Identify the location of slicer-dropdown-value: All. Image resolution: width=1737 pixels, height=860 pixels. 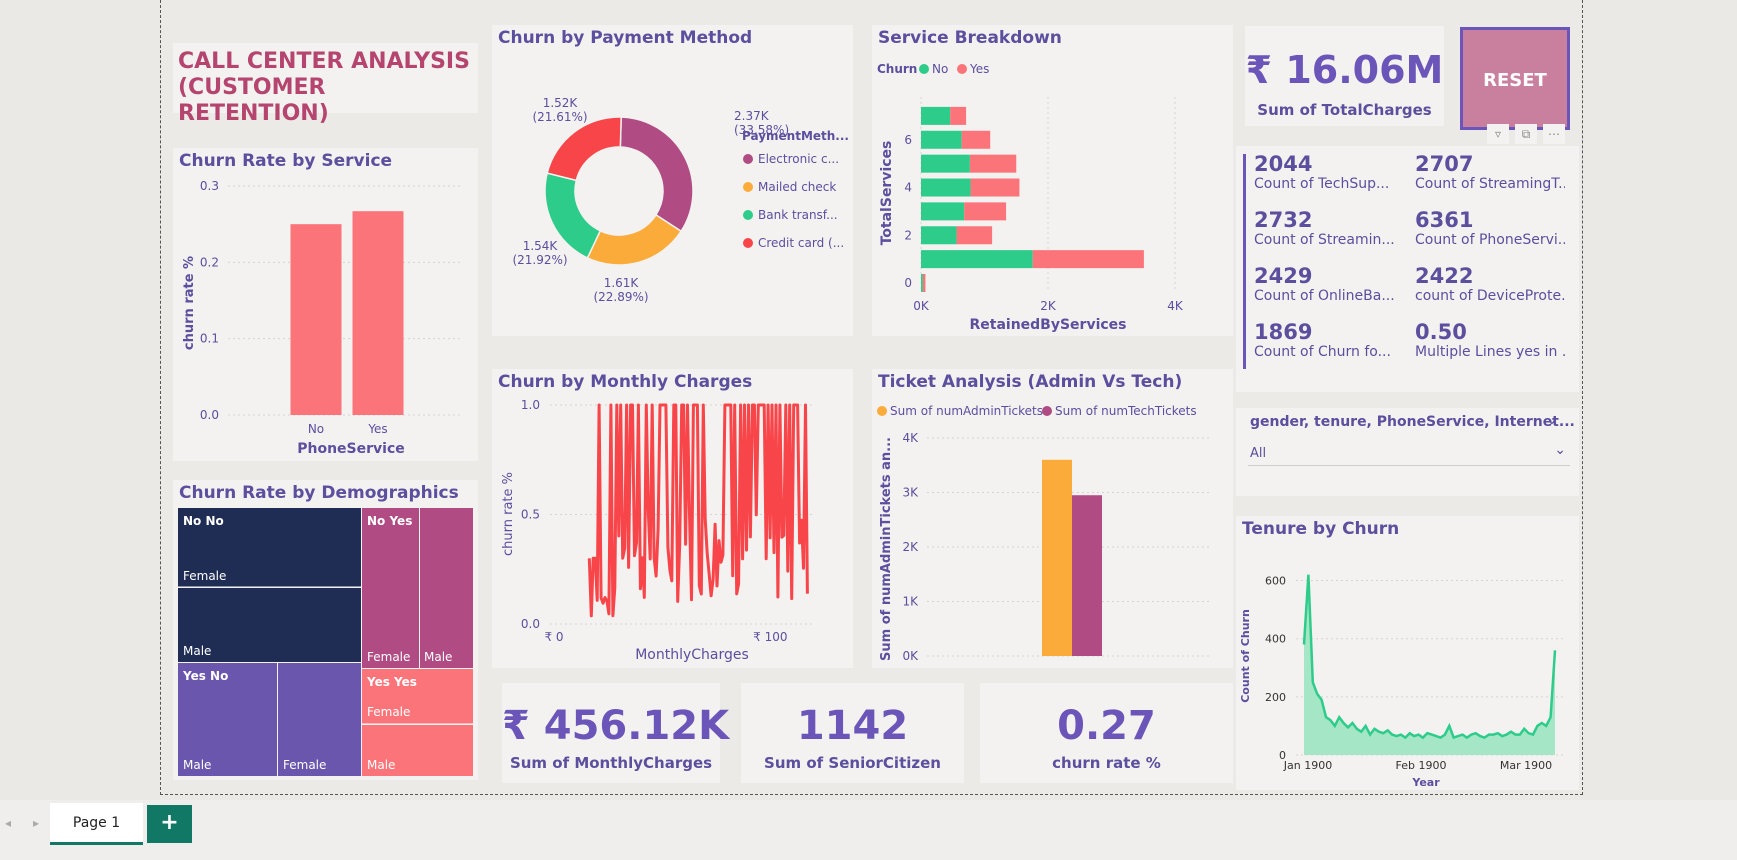
(1258, 453).